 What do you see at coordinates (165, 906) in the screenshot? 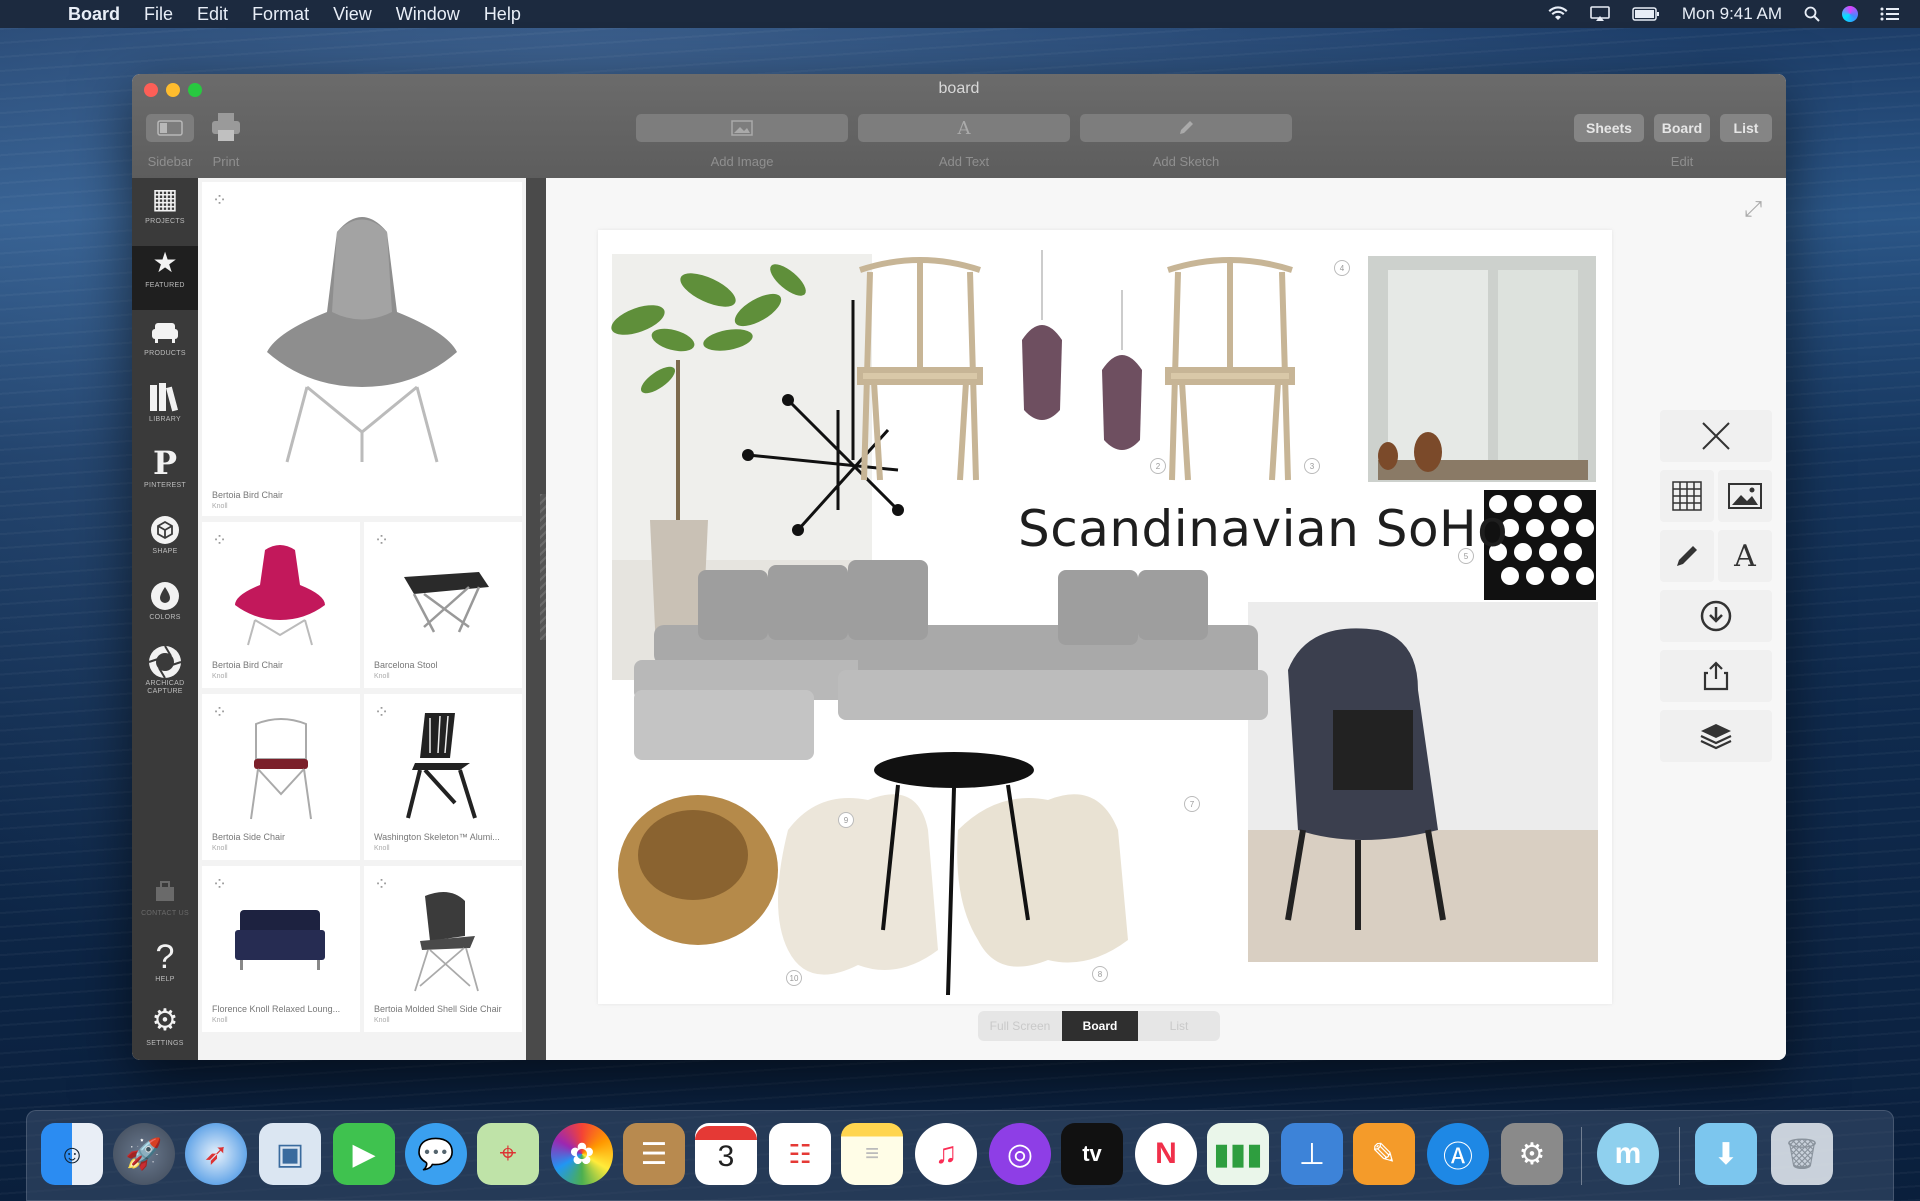
I see `rail-item-contact-us: CONTACT US` at bounding box center [165, 906].